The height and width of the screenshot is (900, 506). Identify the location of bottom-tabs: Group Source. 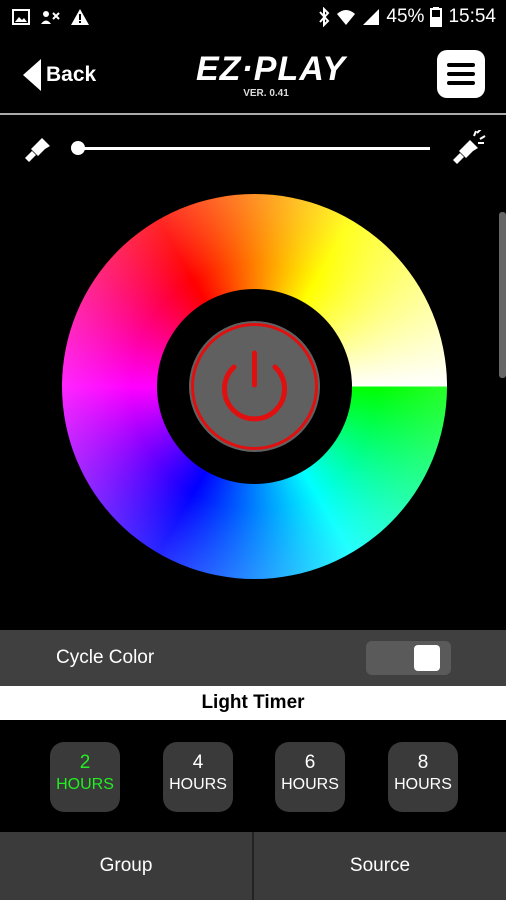
(253, 866).